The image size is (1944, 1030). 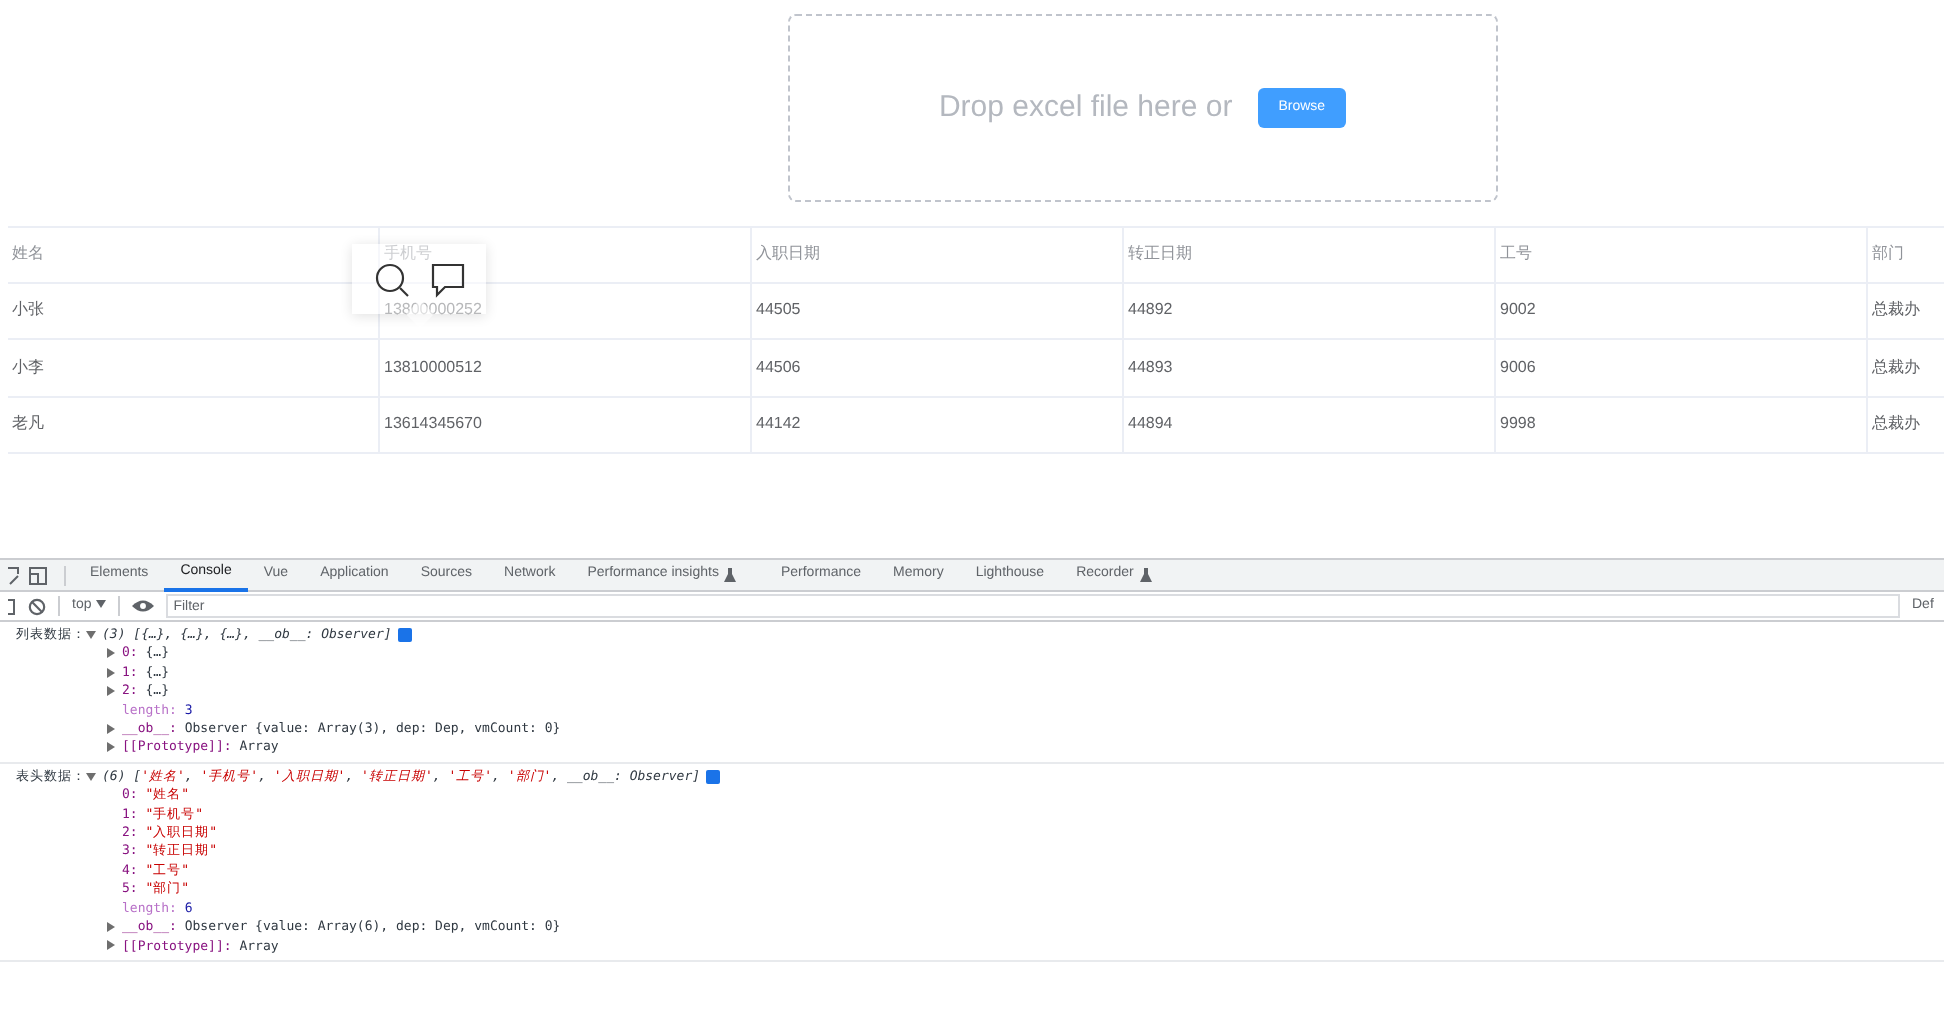 I want to click on table-cell: 13614345670, so click(x=566, y=424).